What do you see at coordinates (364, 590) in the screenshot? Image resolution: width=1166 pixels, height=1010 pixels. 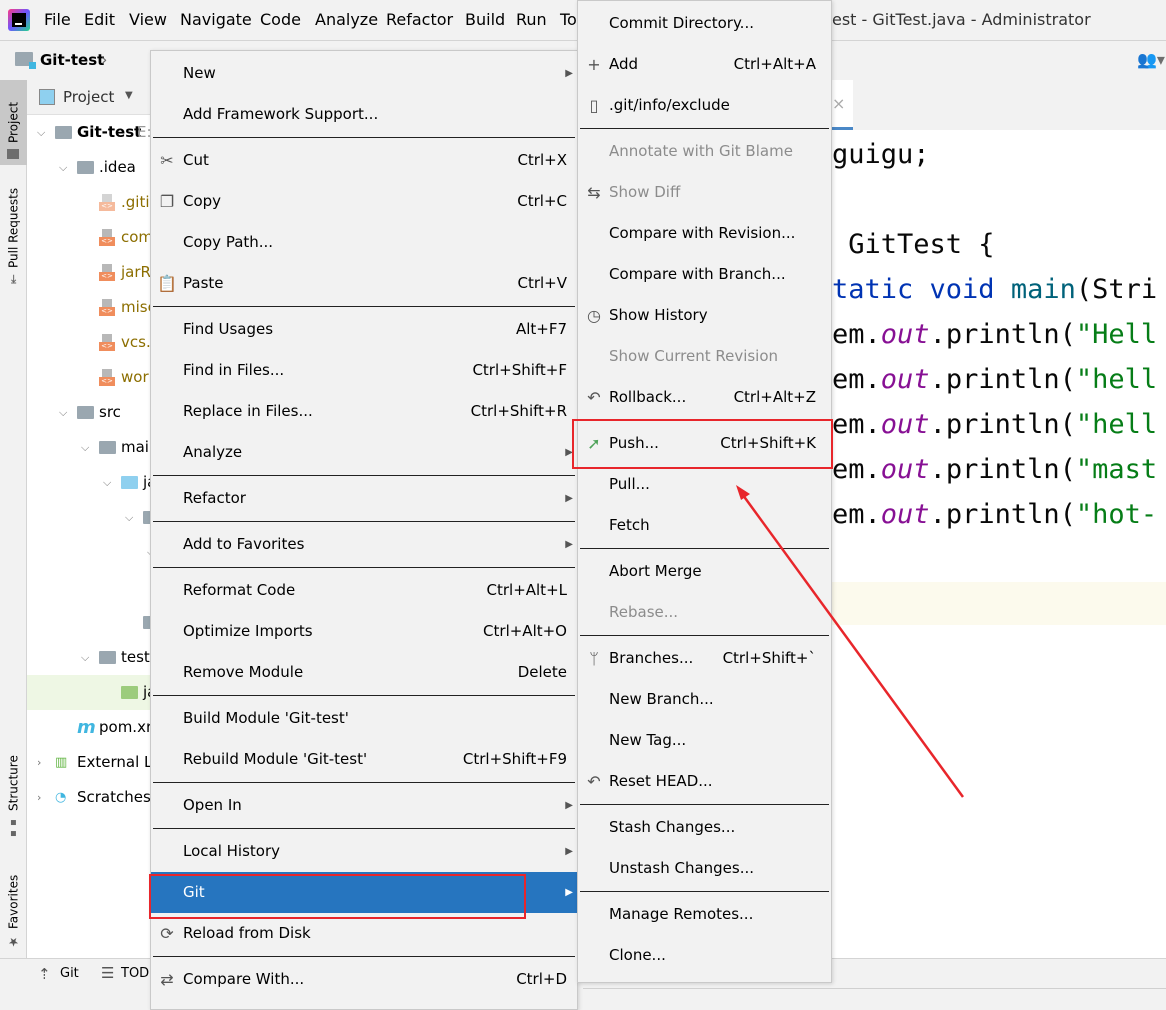 I see `menu-item-reformat-code: Reformat Code Ctrl+Alt+L` at bounding box center [364, 590].